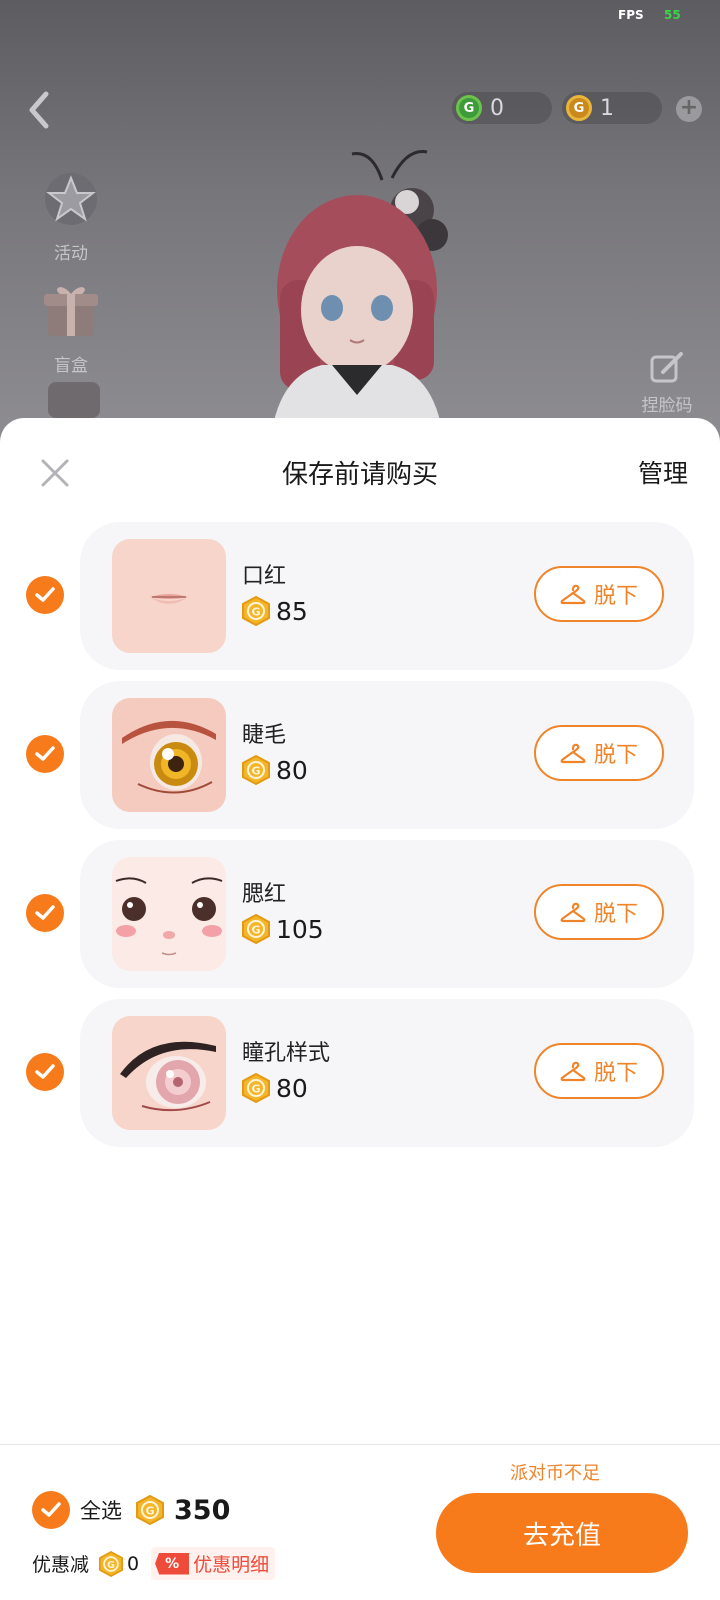 This screenshot has width=720, height=1600. I want to click on side-entry-activity: 活动, so click(71, 216).